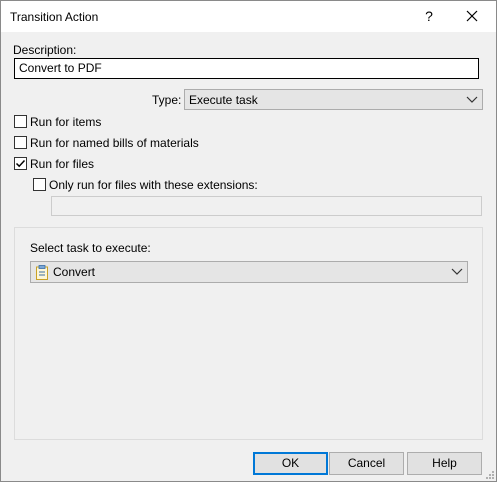  Describe the element at coordinates (246, 68) in the screenshot. I see `description-field: Convert to PDF` at that location.